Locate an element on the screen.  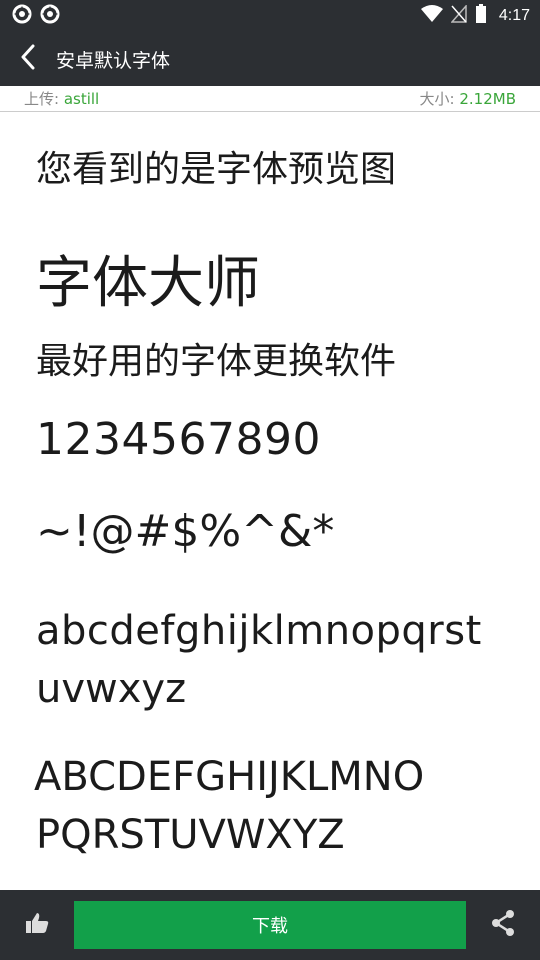
page-title: 安卓默认字体 is located at coordinates (113, 60).